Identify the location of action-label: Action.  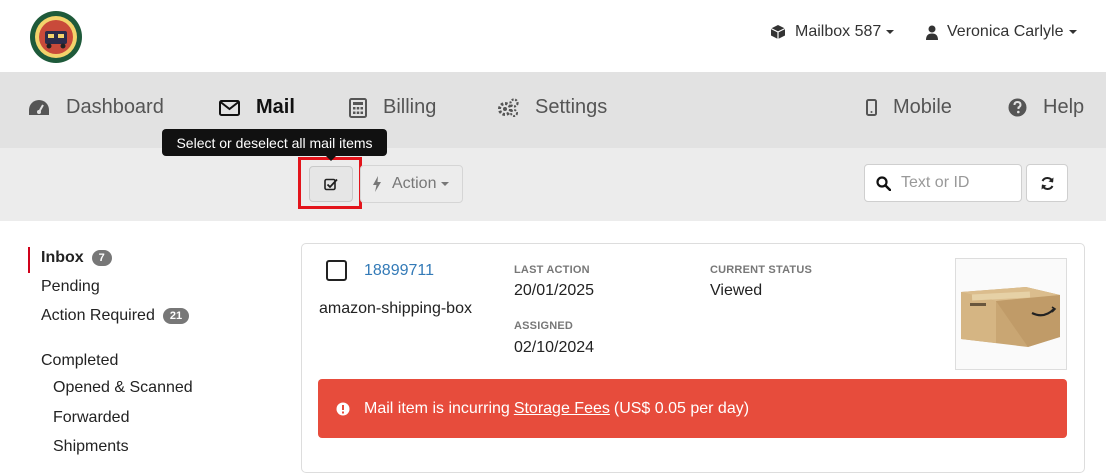
(414, 183).